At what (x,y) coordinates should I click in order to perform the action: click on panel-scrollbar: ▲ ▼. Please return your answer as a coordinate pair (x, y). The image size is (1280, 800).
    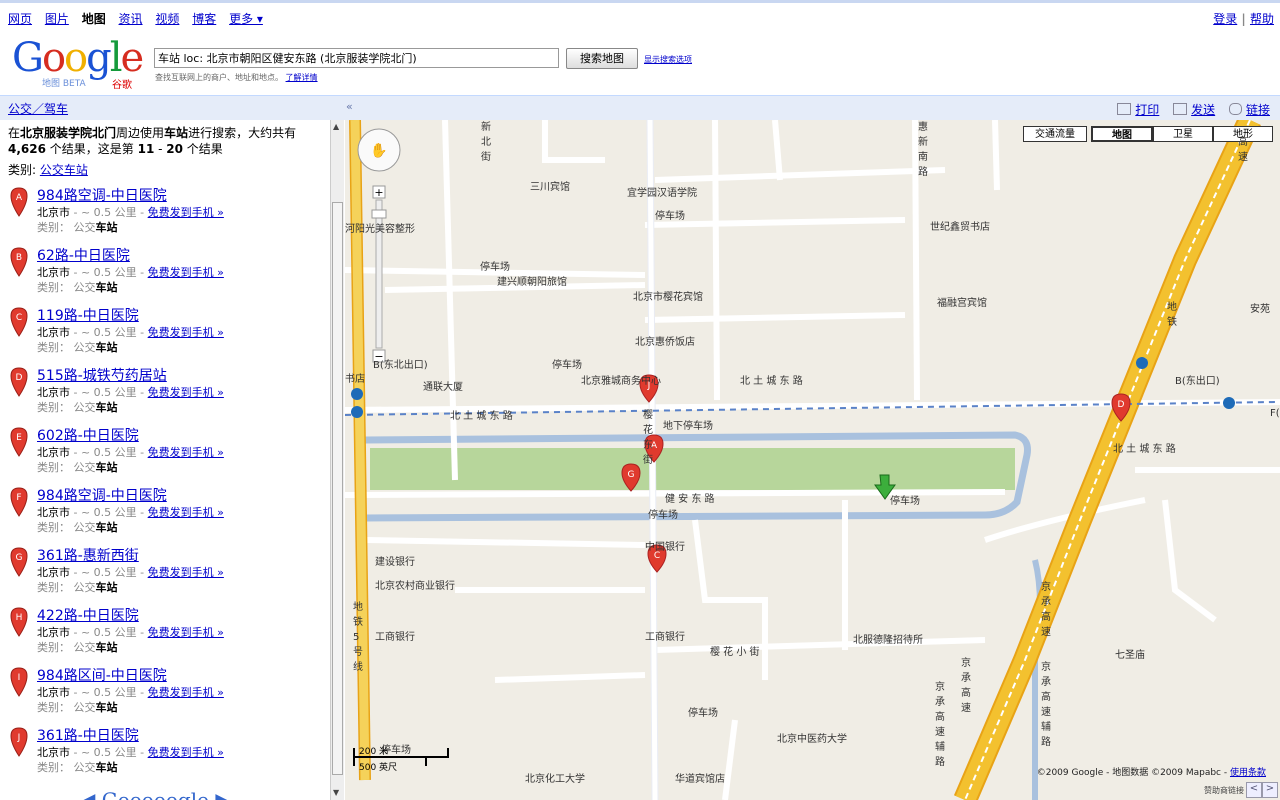
    Looking at the image, I should click on (337, 460).